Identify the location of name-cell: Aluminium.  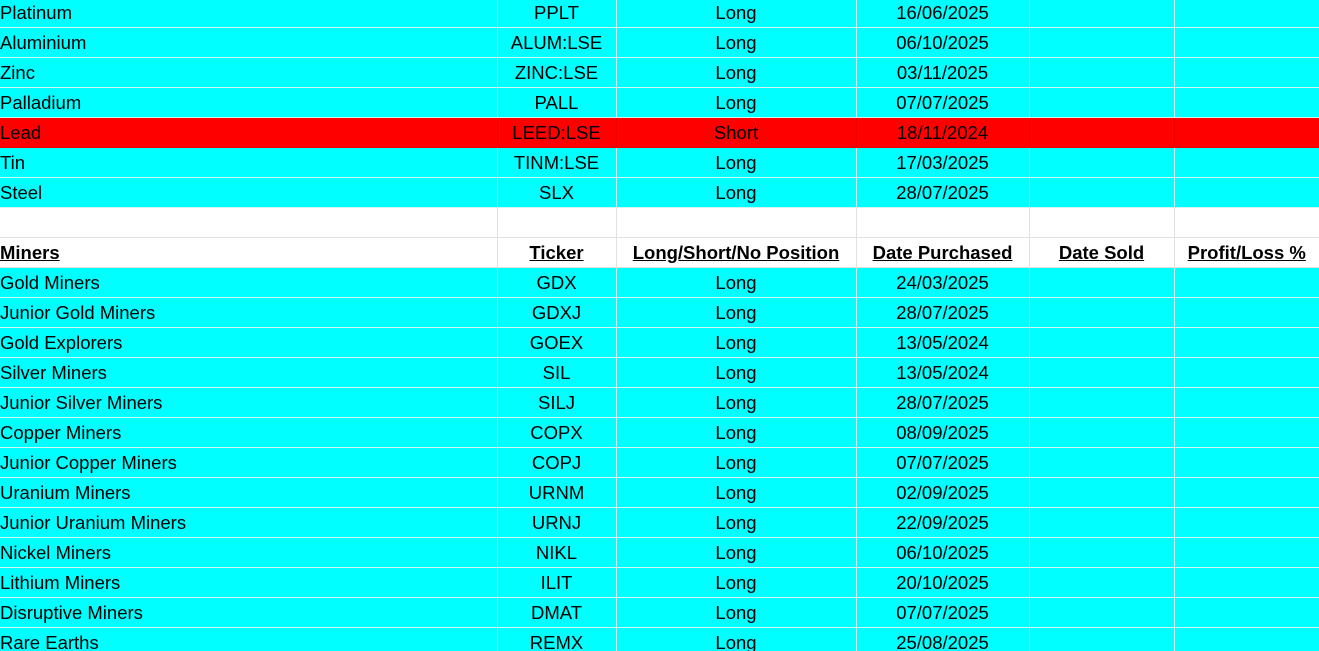
(249, 42).